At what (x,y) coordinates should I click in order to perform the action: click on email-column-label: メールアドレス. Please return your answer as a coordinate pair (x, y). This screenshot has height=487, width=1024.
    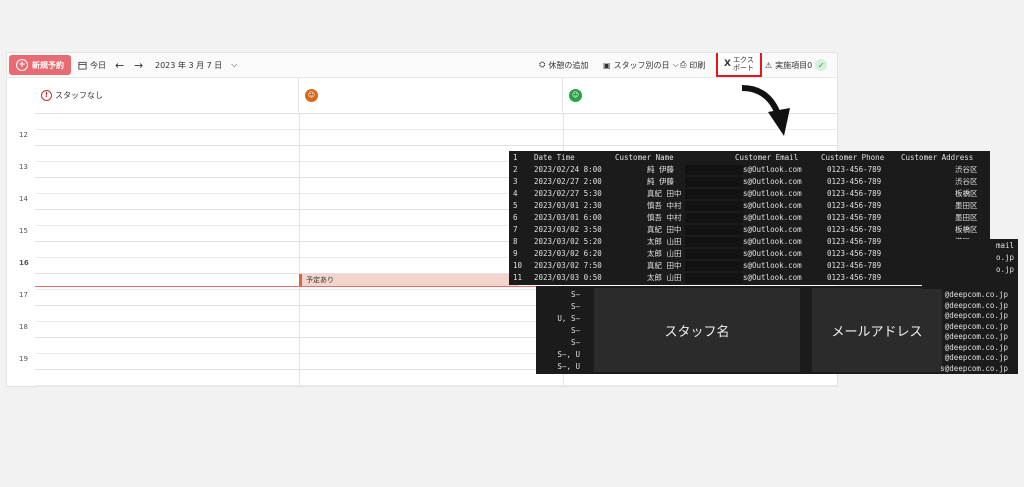
    Looking at the image, I should click on (877, 330).